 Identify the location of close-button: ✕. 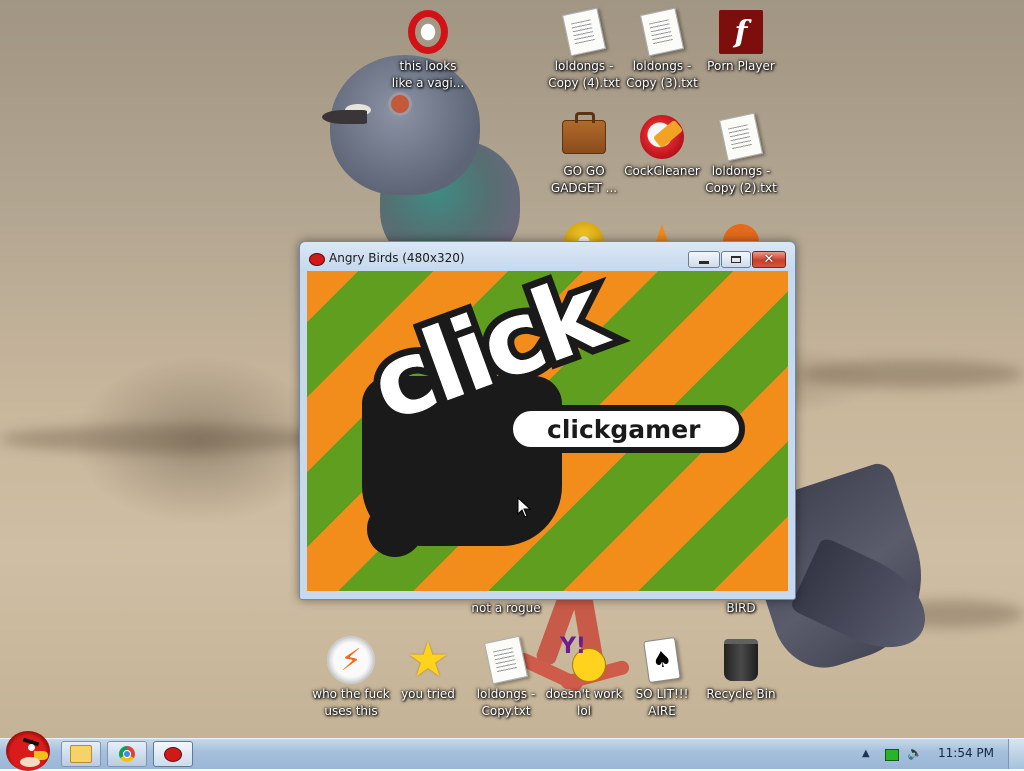
(769, 259).